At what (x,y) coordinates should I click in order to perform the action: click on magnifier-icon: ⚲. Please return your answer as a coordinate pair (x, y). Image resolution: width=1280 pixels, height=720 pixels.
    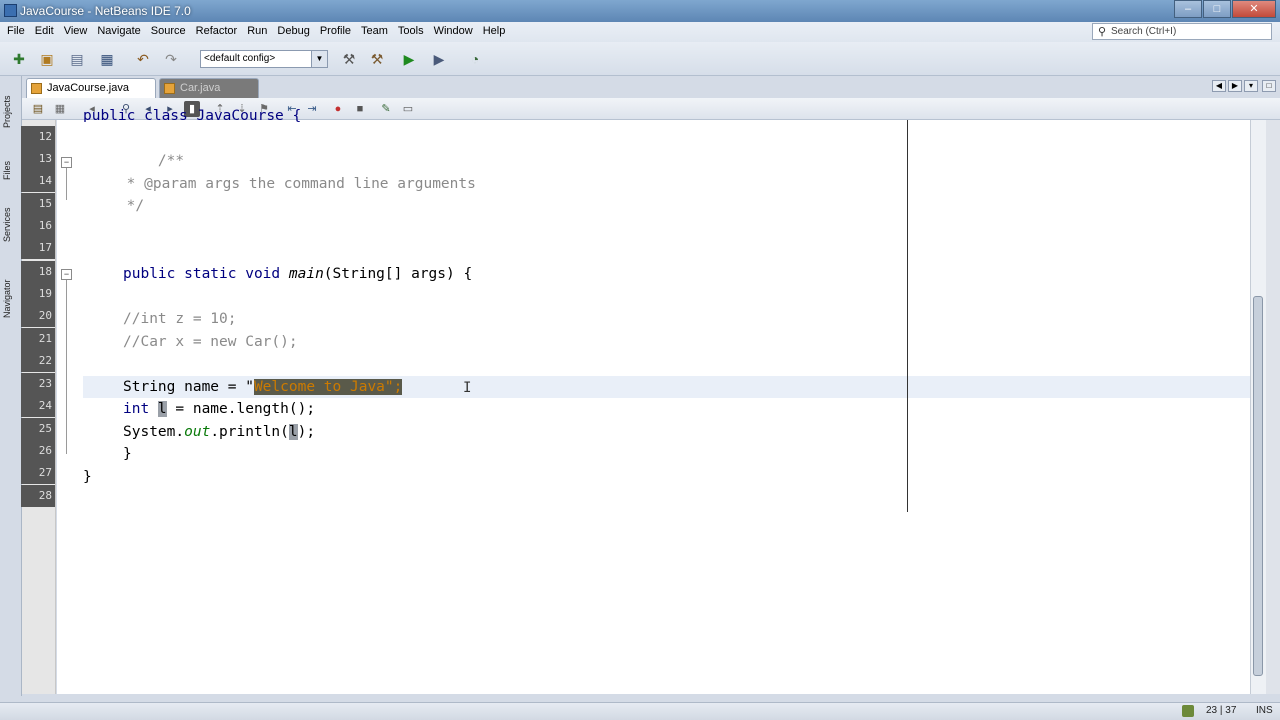
    Looking at the image, I should click on (1102, 32).